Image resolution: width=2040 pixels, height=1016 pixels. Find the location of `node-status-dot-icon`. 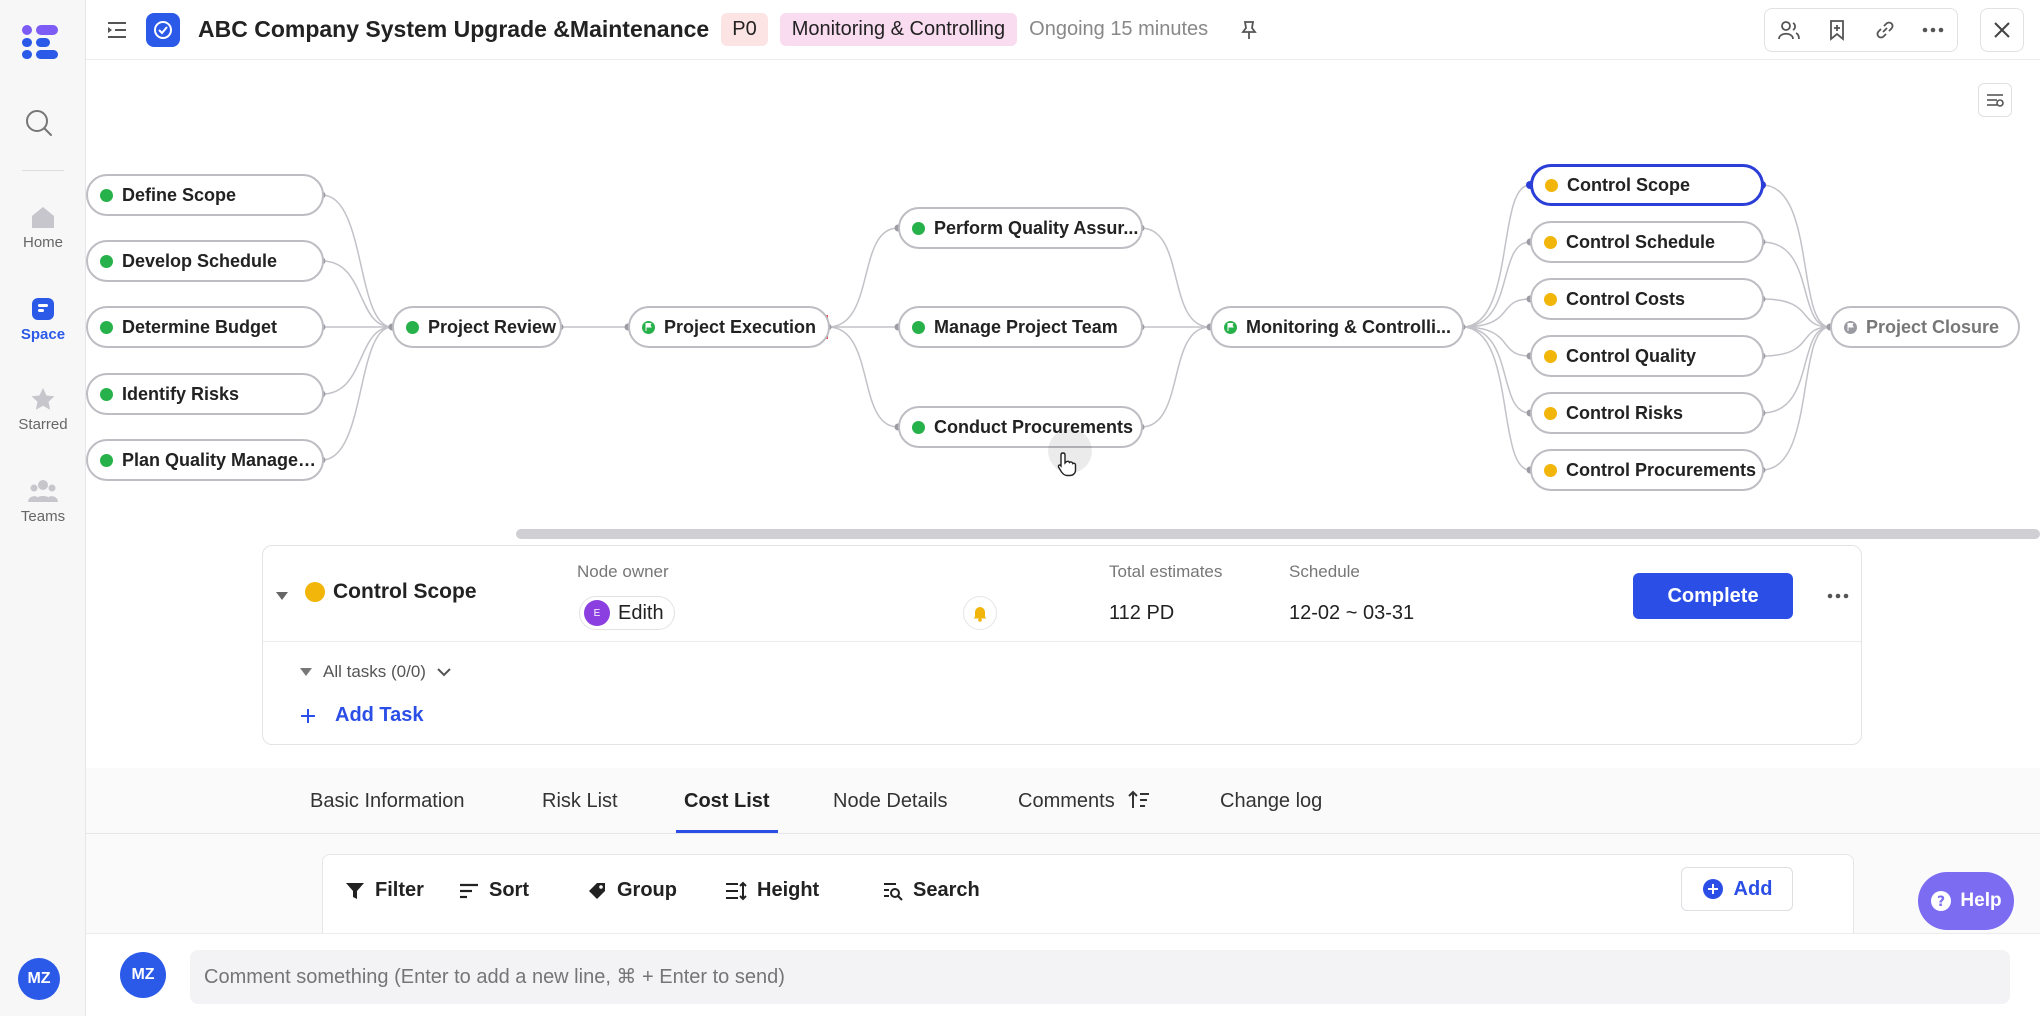

node-status-dot-icon is located at coordinates (315, 592).